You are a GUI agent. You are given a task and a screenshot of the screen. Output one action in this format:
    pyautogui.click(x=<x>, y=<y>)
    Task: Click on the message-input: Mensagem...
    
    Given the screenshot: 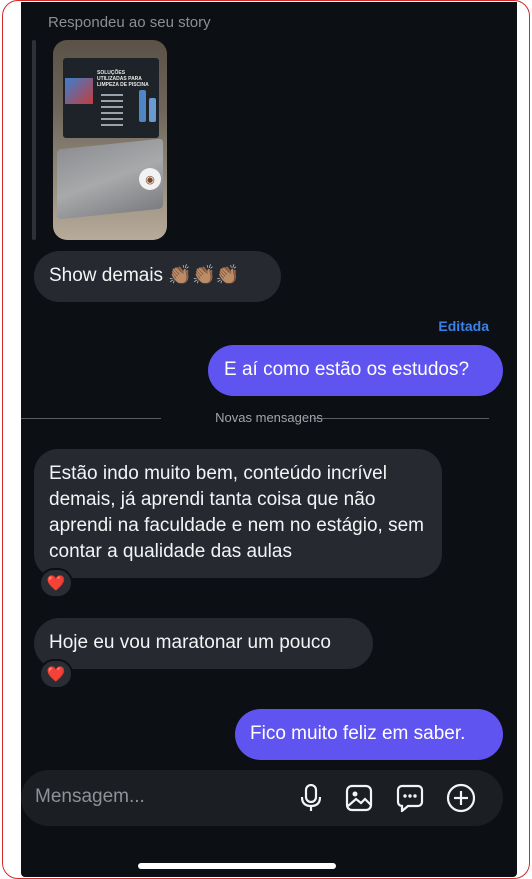 What is the action you would take?
    pyautogui.click(x=90, y=797)
    